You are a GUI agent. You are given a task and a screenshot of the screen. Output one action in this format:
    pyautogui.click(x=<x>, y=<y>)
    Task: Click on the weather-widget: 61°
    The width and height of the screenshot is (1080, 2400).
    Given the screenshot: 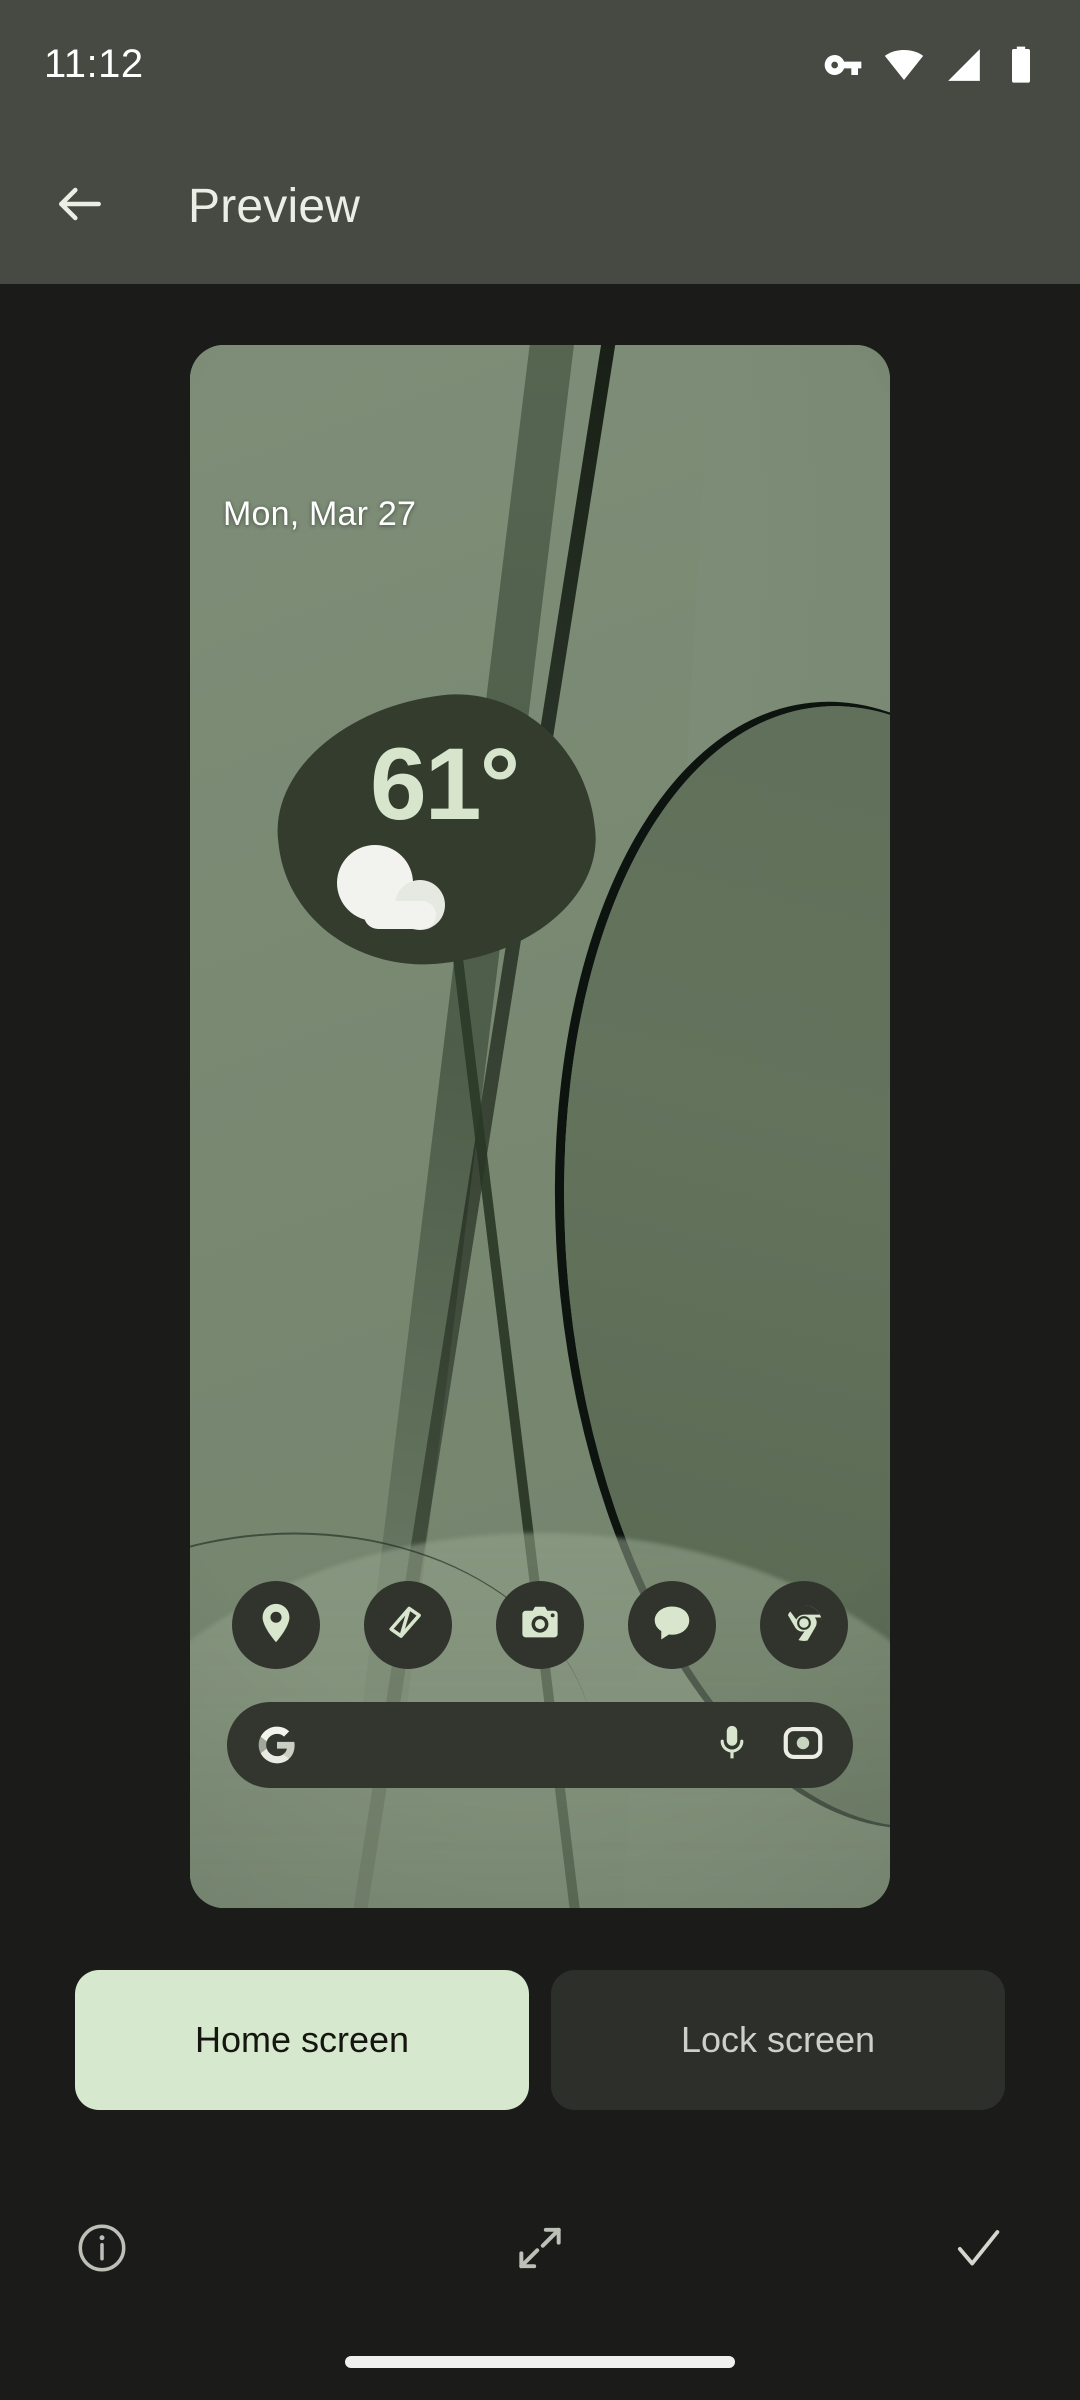 What is the action you would take?
    pyautogui.click(x=436, y=830)
    